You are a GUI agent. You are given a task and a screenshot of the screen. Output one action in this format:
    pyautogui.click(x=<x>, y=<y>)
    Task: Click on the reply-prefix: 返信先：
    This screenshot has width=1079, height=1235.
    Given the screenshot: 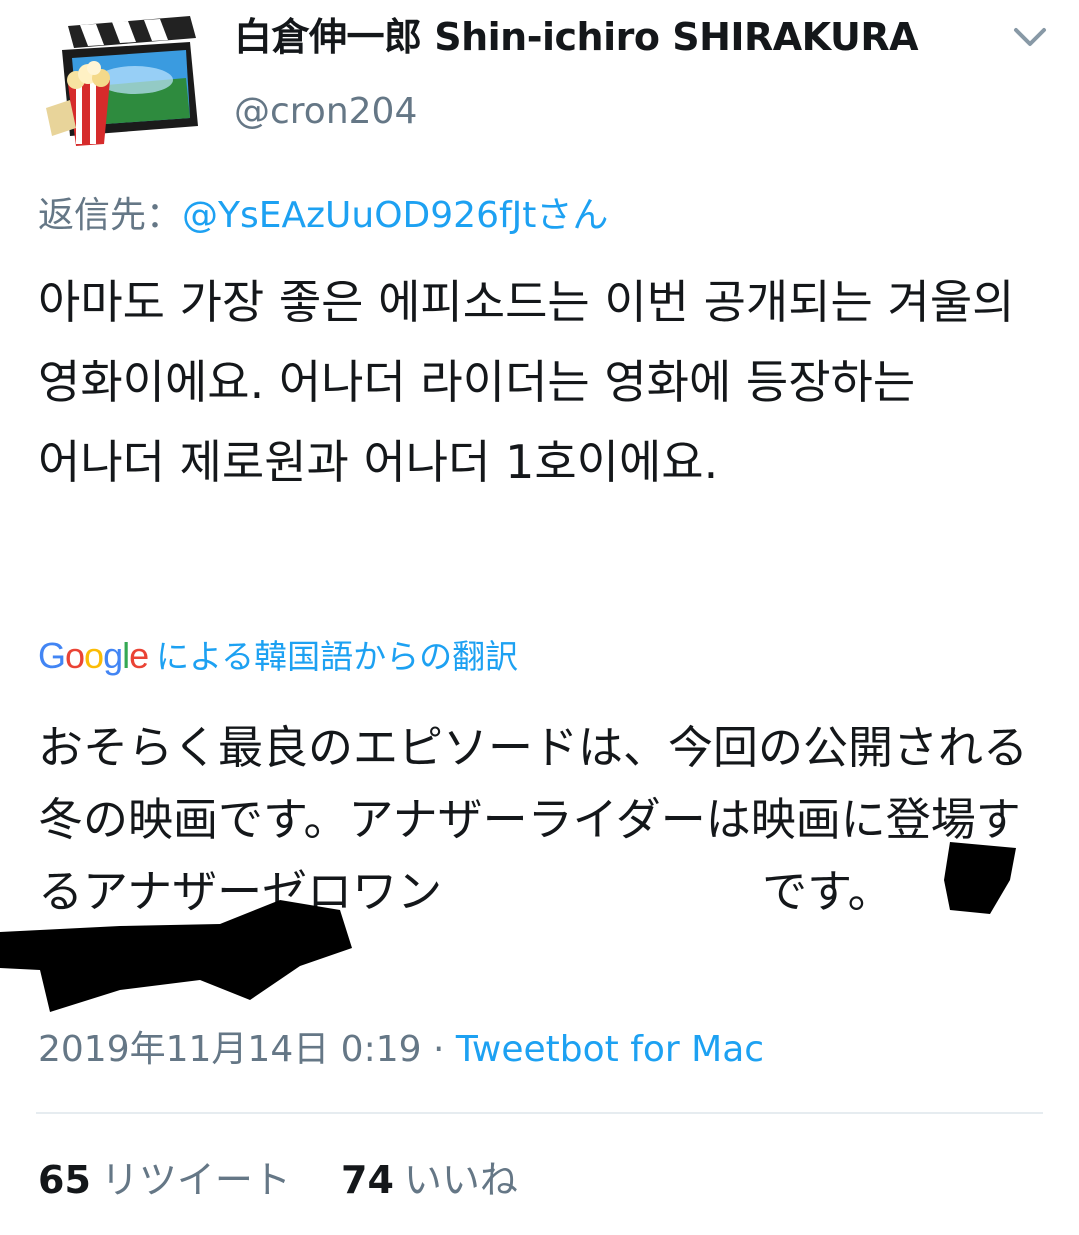 What is the action you would take?
    pyautogui.click(x=110, y=215)
    